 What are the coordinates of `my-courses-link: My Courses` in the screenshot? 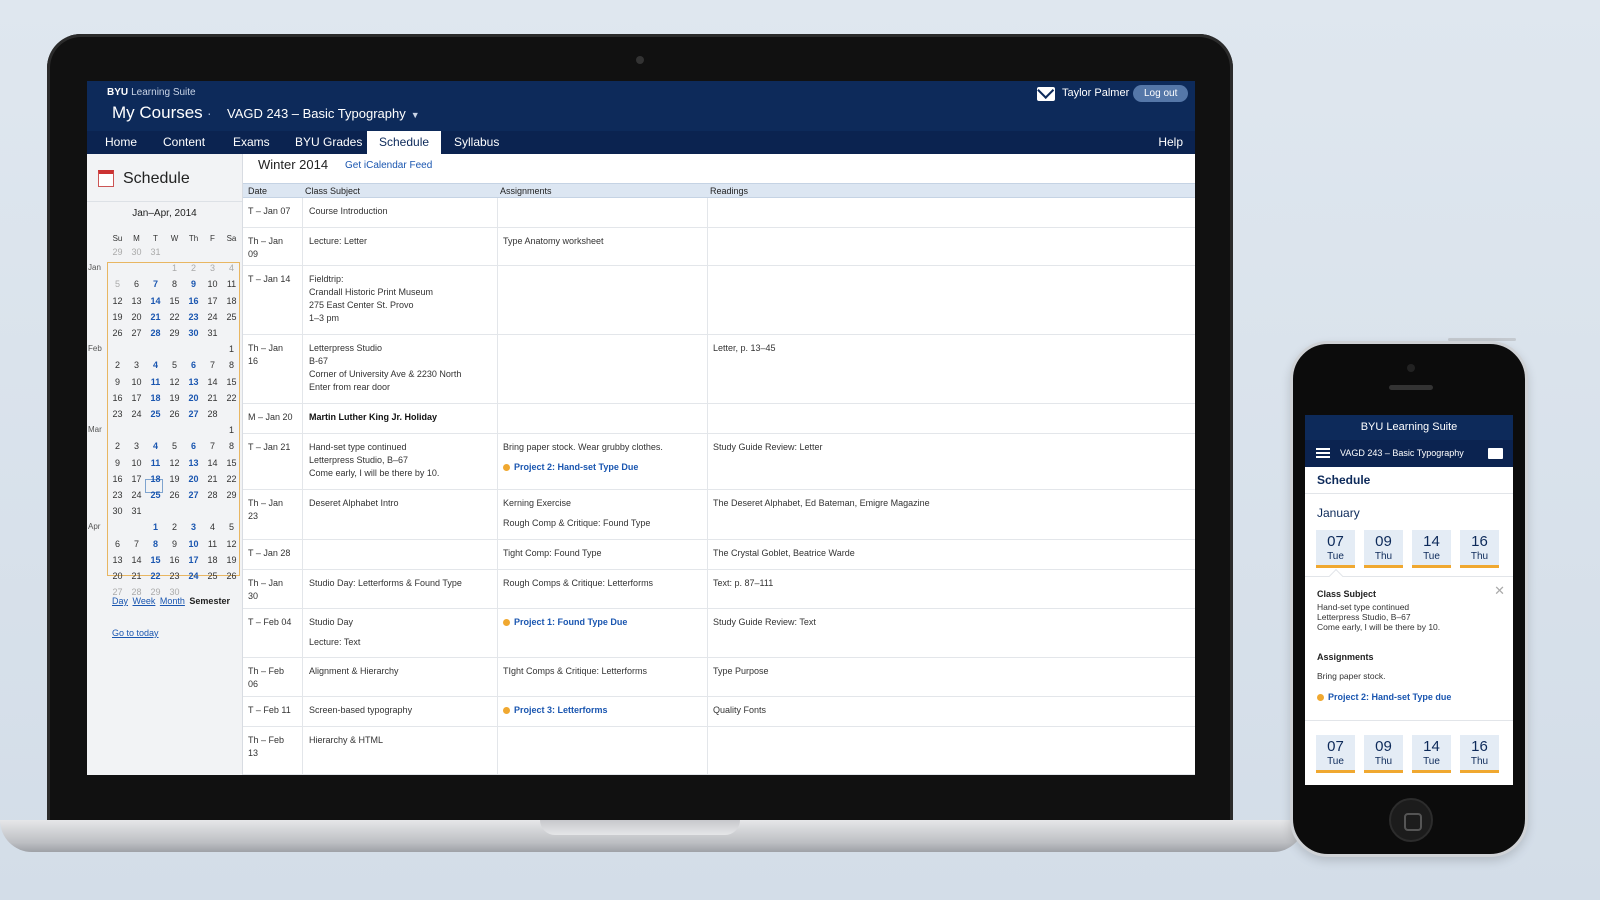 It's located at (157, 113).